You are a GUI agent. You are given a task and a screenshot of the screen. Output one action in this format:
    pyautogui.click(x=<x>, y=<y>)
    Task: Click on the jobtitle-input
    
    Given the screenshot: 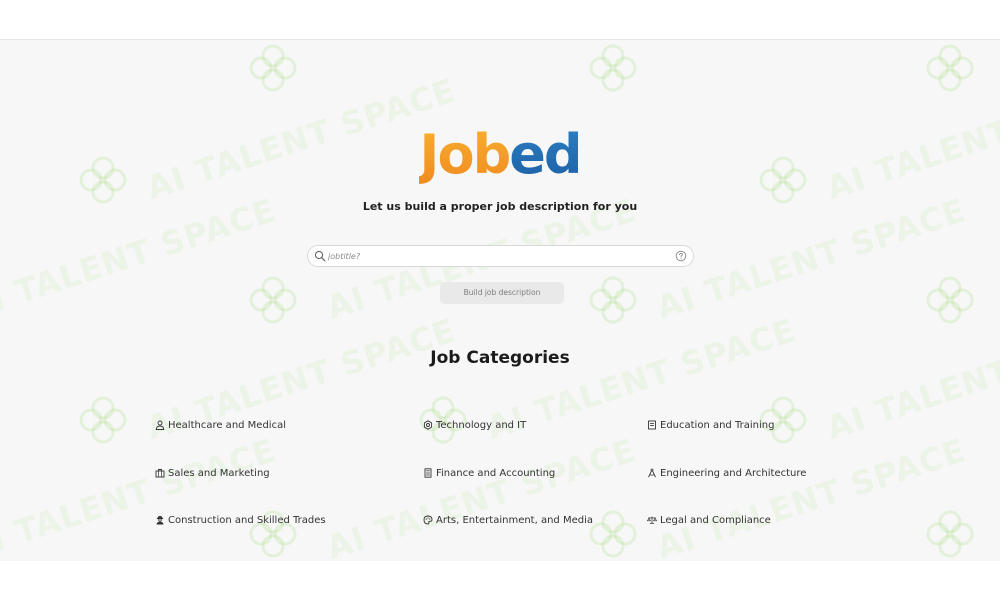 What is the action you would take?
    pyautogui.click(x=498, y=256)
    